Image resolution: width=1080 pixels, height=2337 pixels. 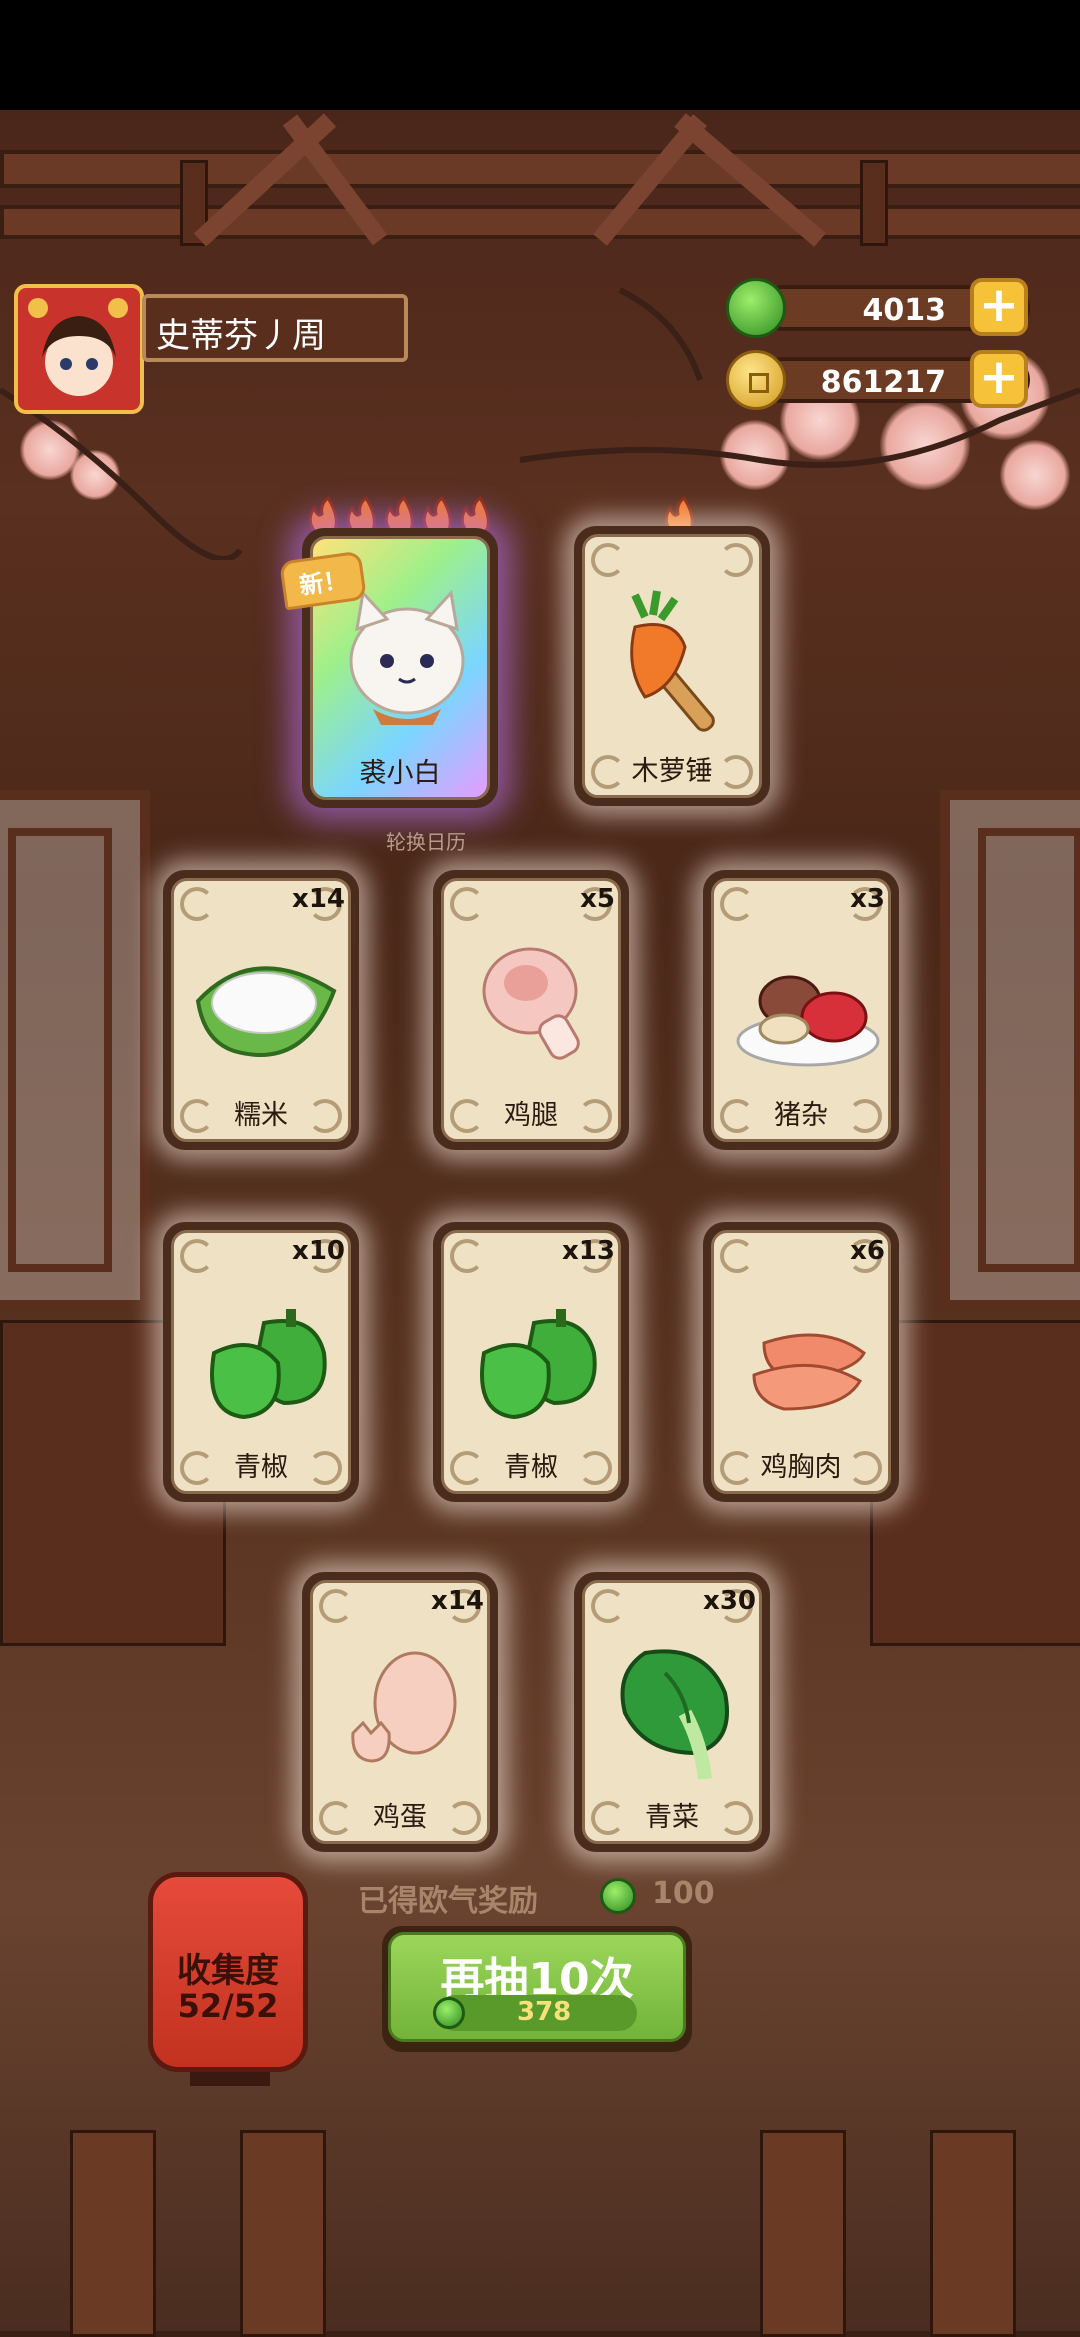 What do you see at coordinates (808, 1021) in the screenshot?
I see `offal-icon` at bounding box center [808, 1021].